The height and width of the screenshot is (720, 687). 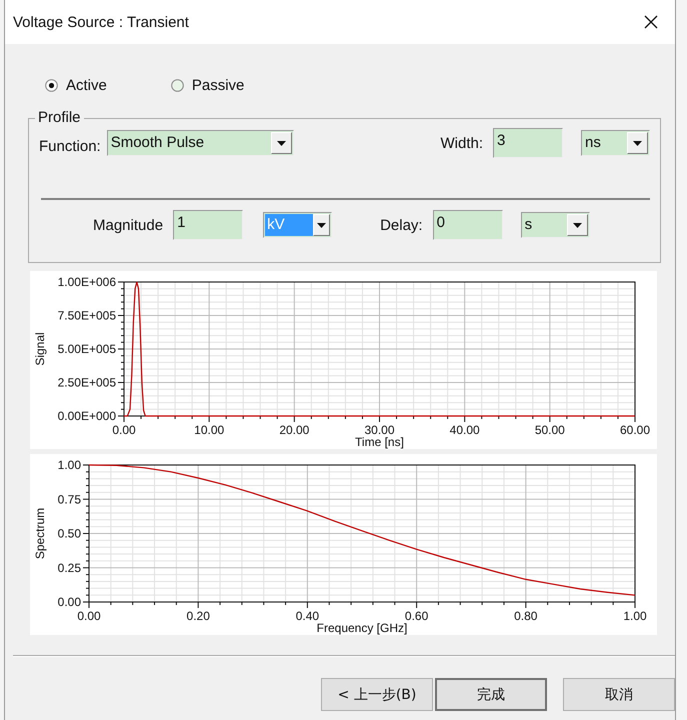 What do you see at coordinates (294, 430) in the screenshot?
I see `x-tick-label: 20.00` at bounding box center [294, 430].